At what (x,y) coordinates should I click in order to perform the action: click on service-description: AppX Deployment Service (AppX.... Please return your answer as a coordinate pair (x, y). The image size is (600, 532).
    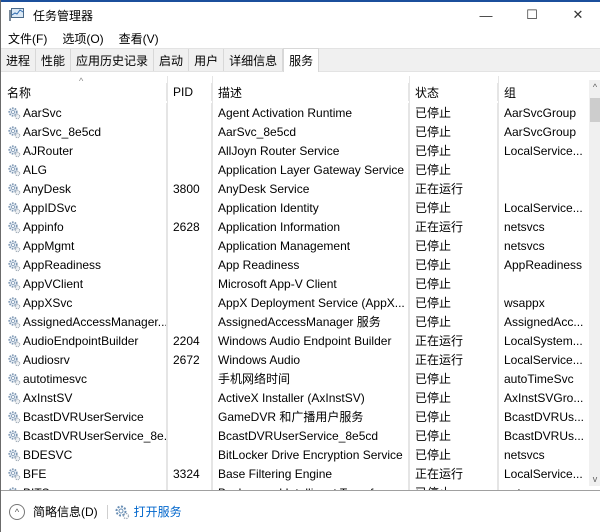
    Looking at the image, I should click on (310, 302).